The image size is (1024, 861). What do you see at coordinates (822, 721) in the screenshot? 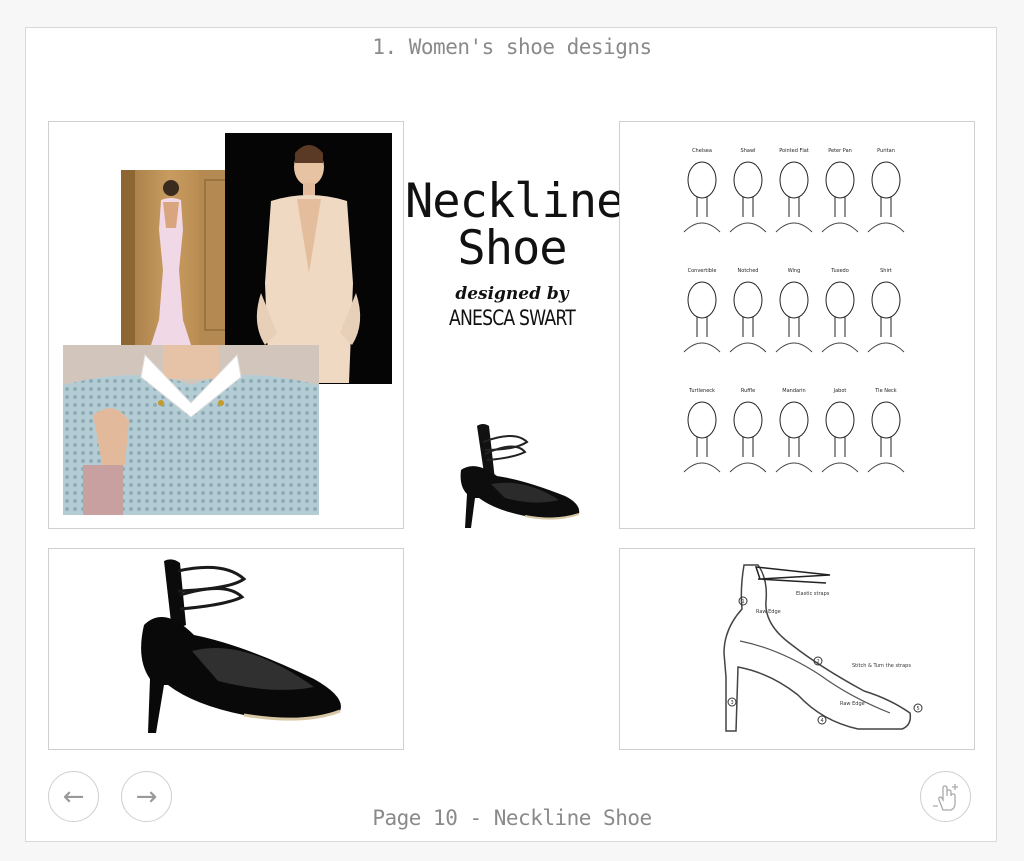
I see `tech-marker-4: 4` at bounding box center [822, 721].